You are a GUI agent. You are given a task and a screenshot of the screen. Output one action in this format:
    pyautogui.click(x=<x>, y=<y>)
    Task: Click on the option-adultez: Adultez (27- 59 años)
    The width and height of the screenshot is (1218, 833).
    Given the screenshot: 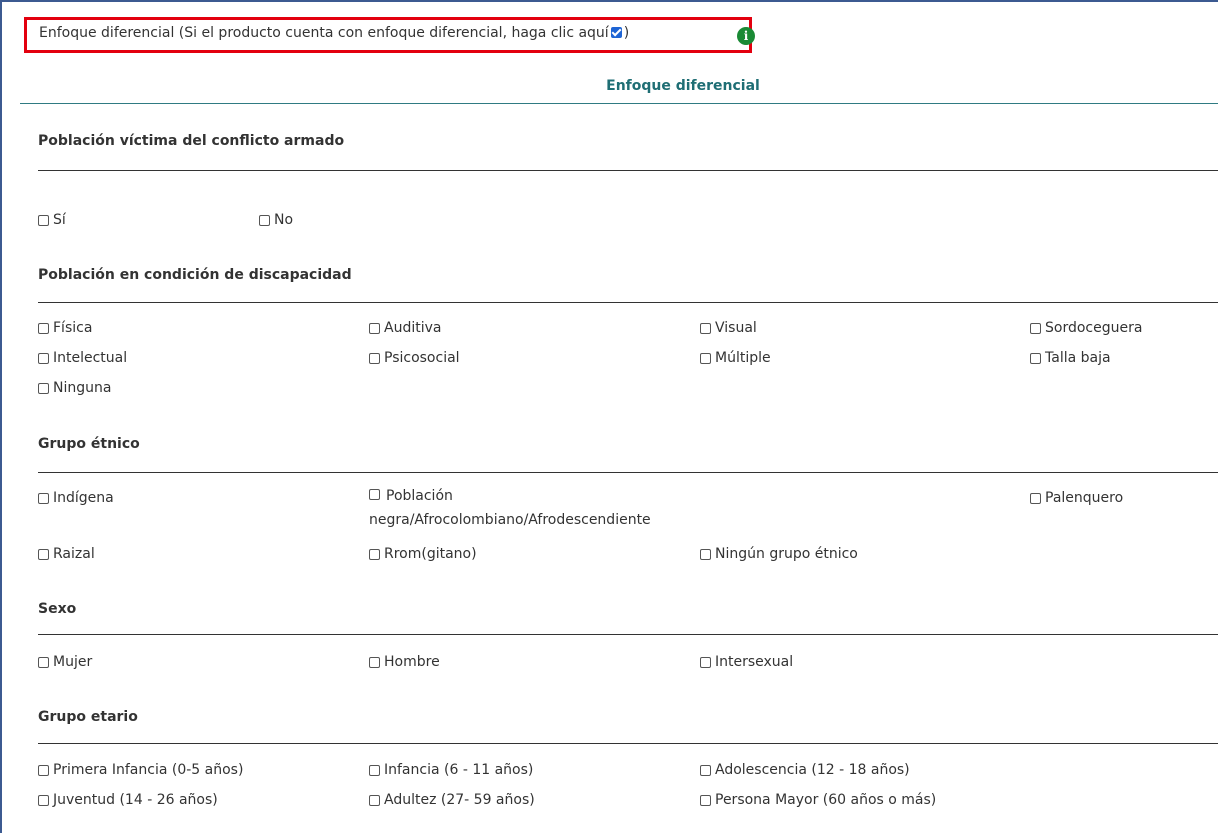 What is the action you would take?
    pyautogui.click(x=452, y=800)
    